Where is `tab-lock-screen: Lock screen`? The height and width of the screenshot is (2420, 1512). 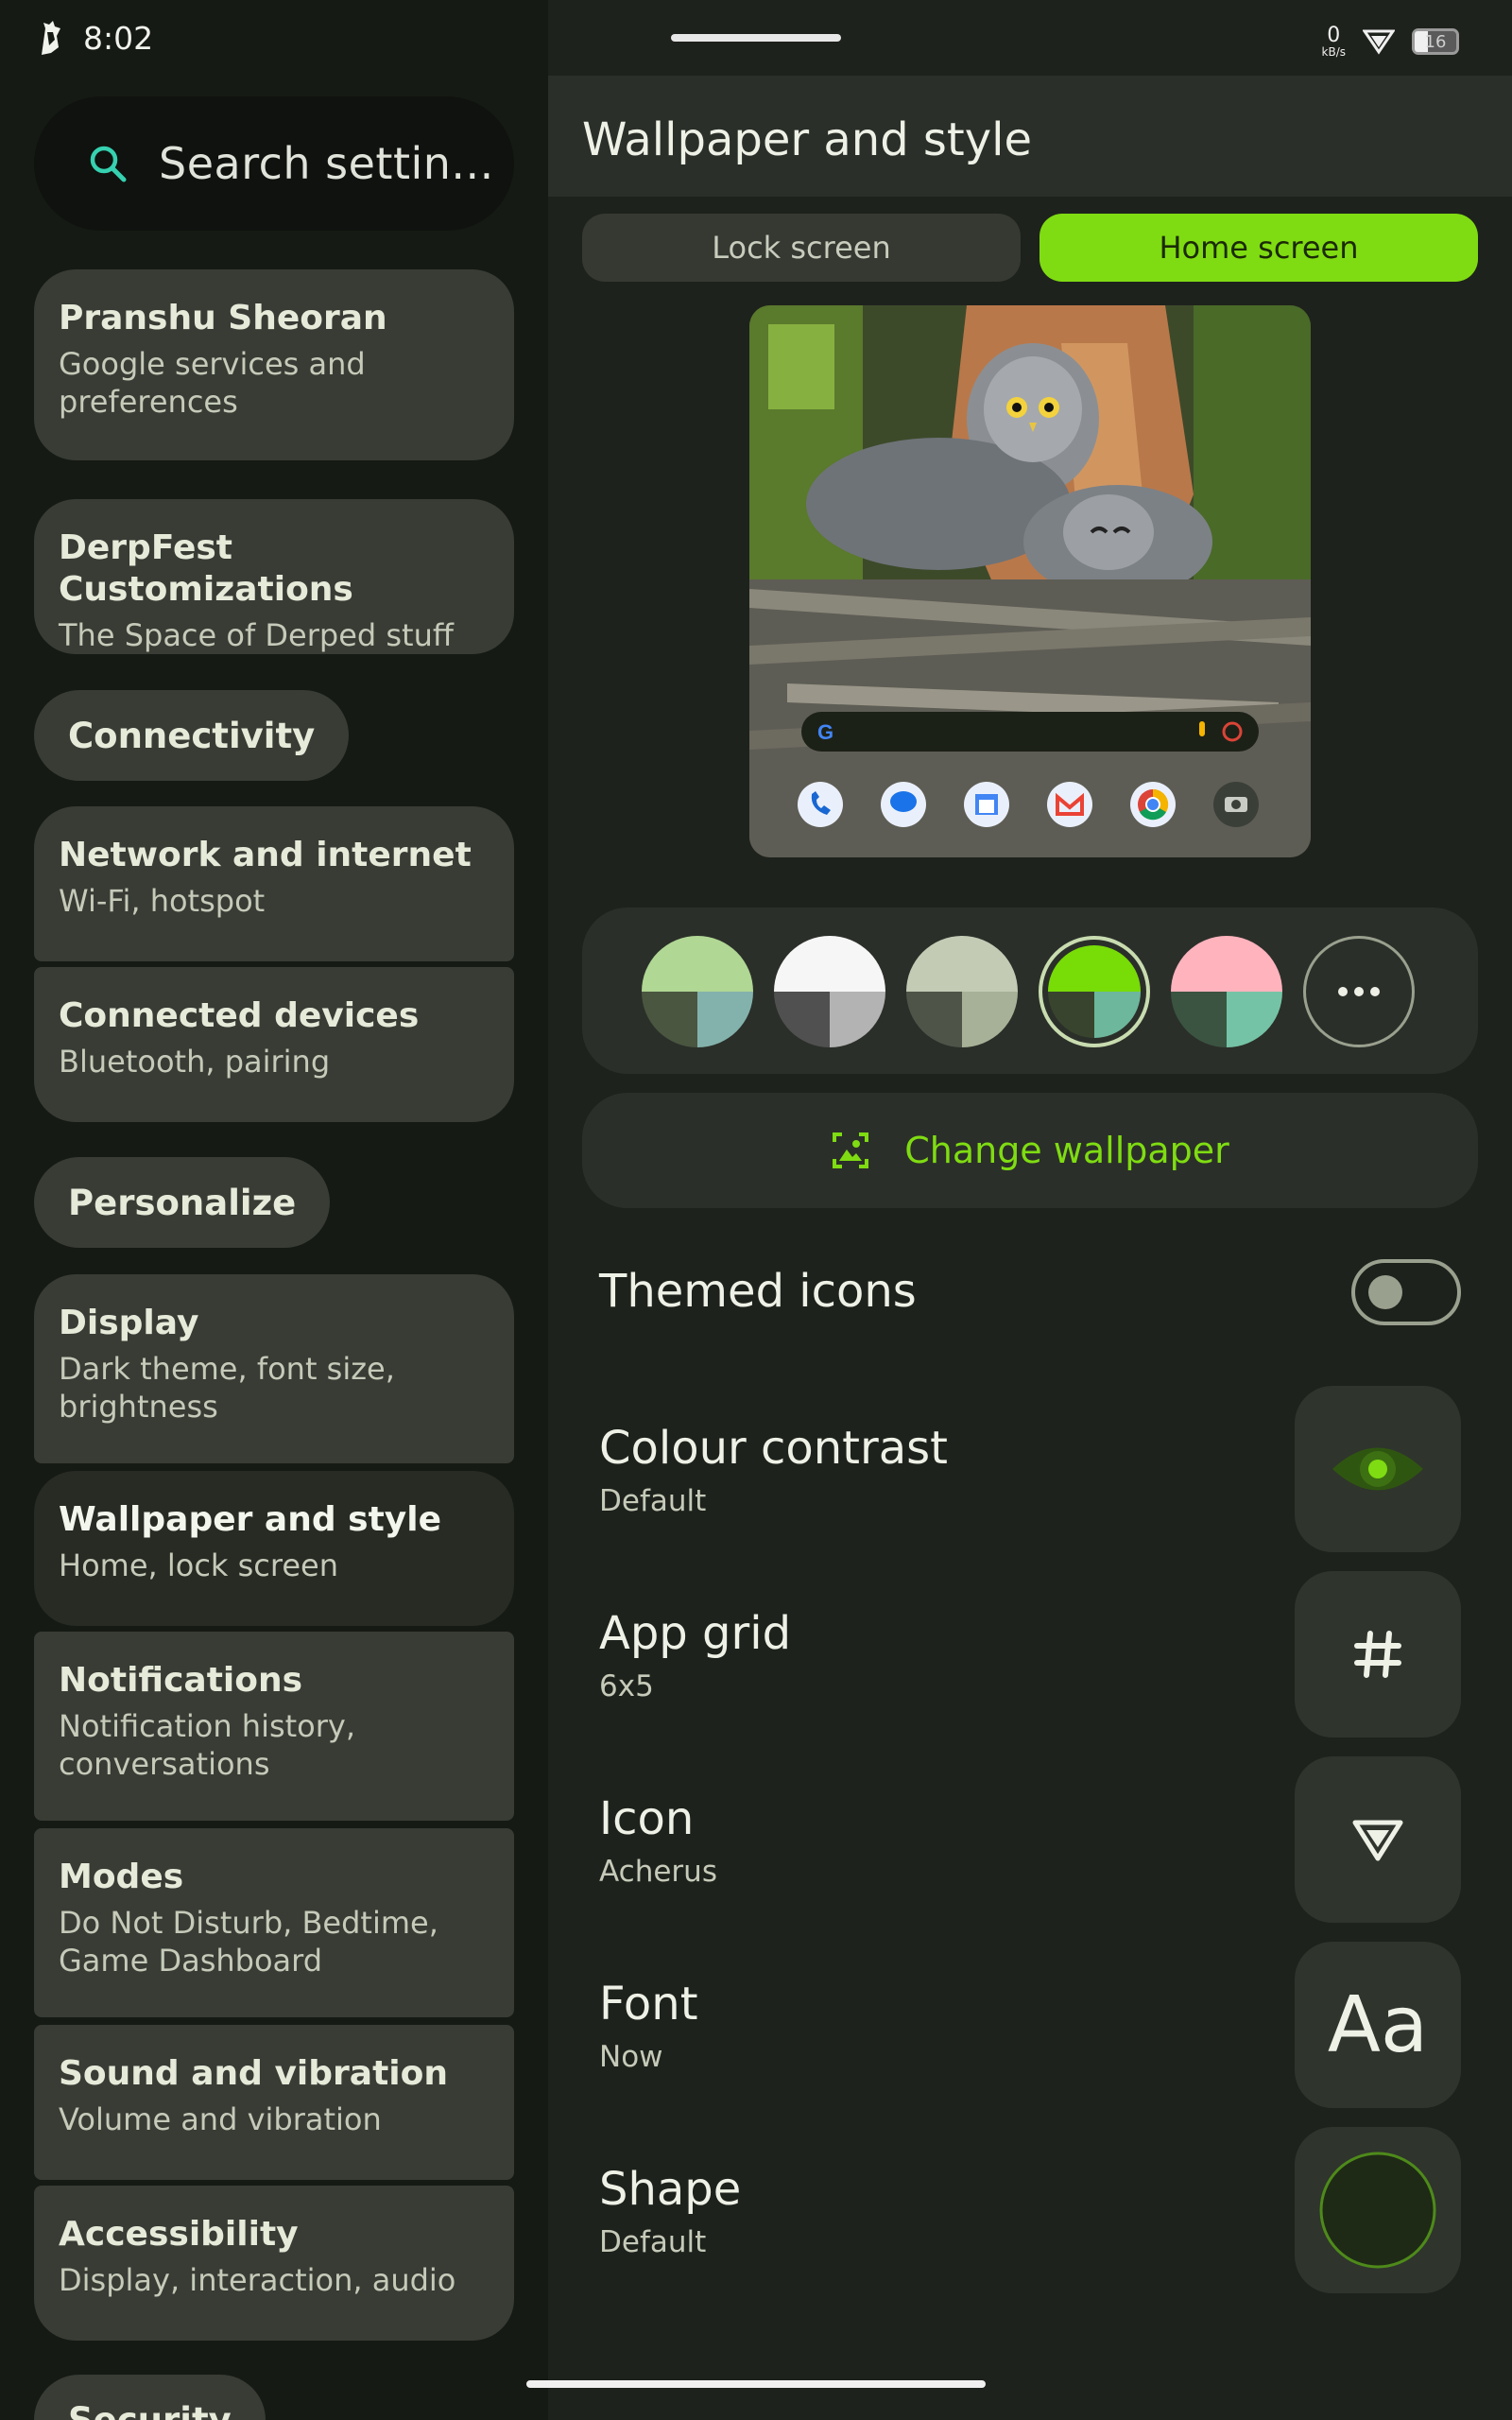 tab-lock-screen: Lock screen is located at coordinates (801, 248).